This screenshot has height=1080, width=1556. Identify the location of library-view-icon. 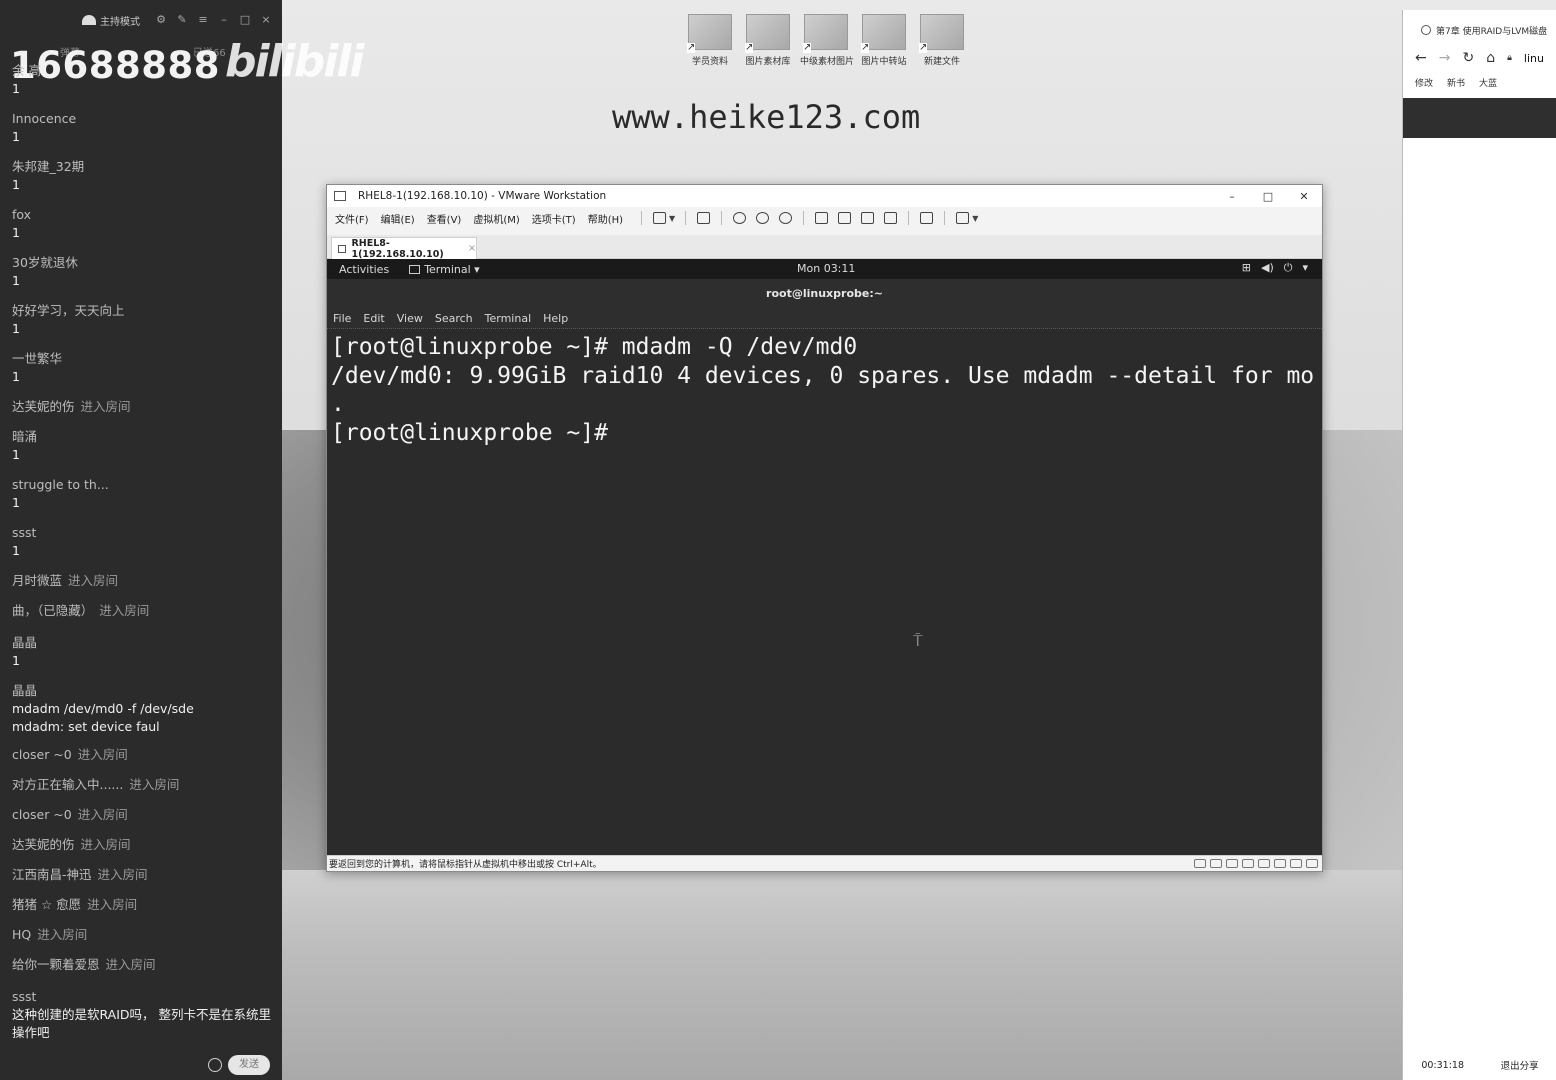
(822, 218).